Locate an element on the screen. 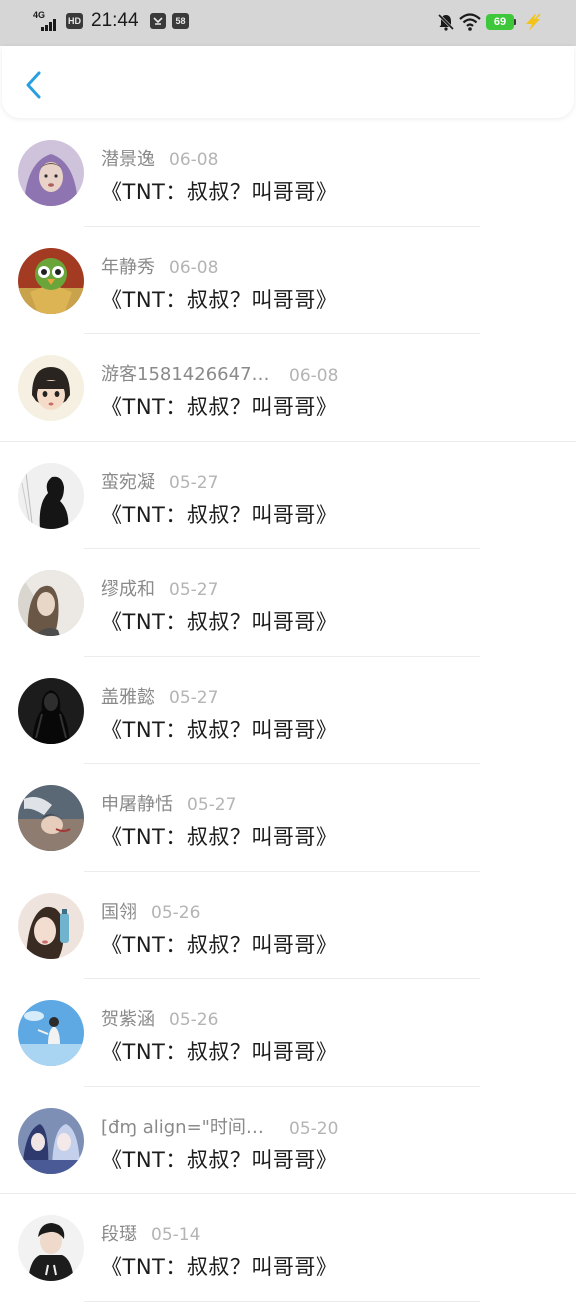  list-item: 游客1581426647… 06-08 《TNT：叔叔？叫哥哥》 is located at coordinates (288, 388).